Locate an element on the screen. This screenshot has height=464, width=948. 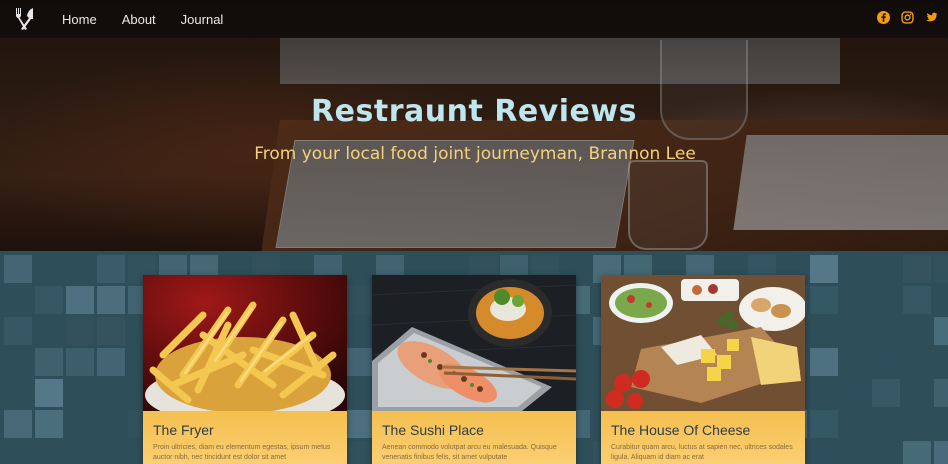
social-links is located at coordinates (907, 17).